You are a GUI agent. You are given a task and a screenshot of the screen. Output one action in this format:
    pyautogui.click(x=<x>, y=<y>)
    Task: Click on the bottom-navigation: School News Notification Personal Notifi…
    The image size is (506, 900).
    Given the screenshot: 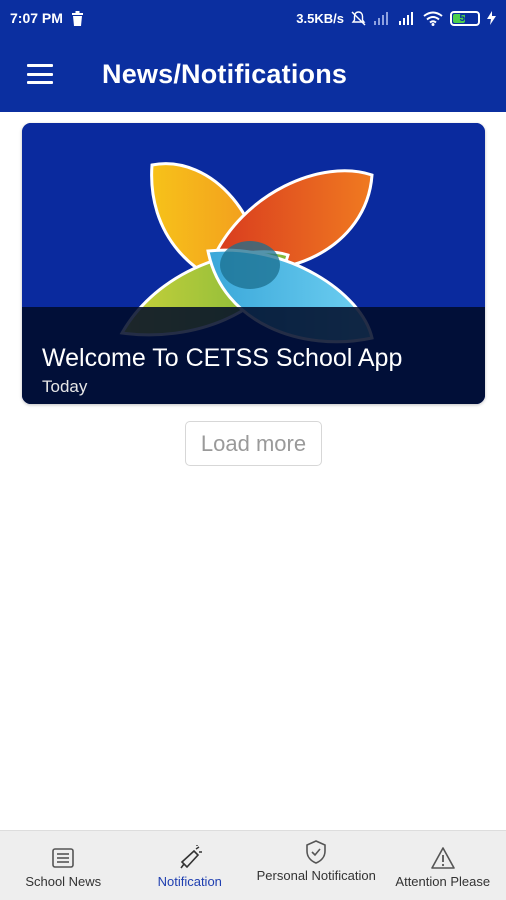 What is the action you would take?
    pyautogui.click(x=253, y=865)
    